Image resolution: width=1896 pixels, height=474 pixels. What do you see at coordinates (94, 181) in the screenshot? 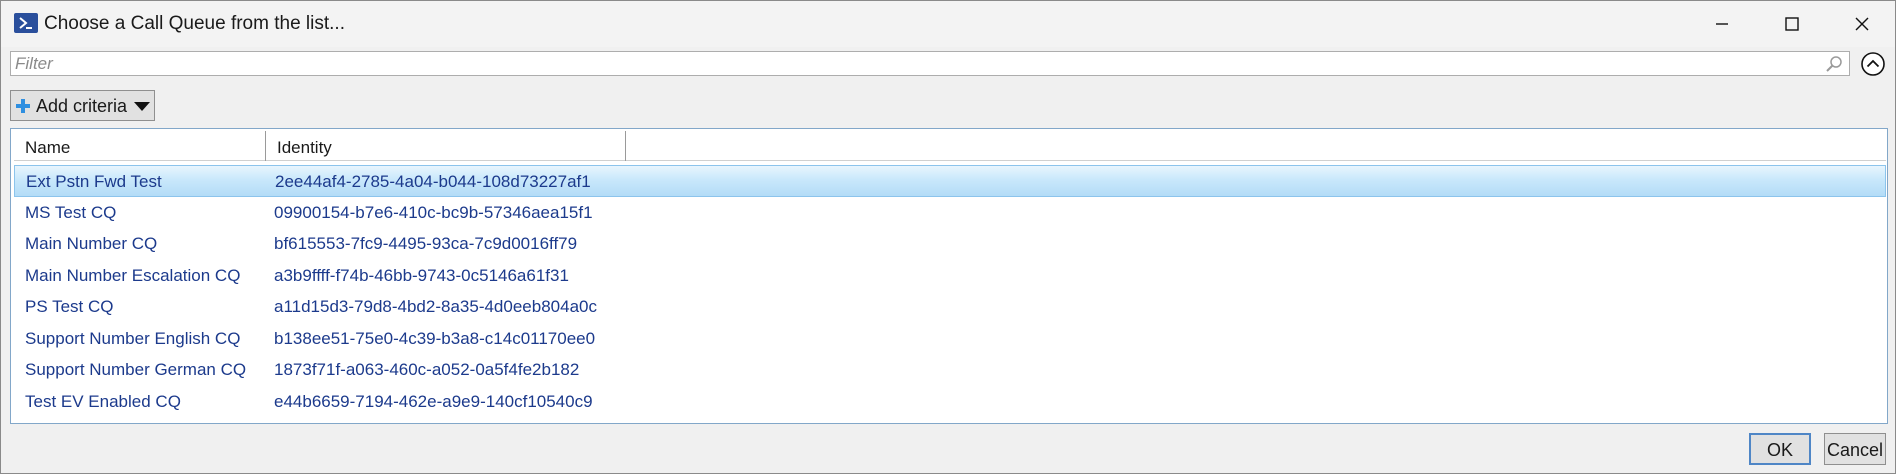
I see `cell-name: Ext Pstn Fwd Test` at bounding box center [94, 181].